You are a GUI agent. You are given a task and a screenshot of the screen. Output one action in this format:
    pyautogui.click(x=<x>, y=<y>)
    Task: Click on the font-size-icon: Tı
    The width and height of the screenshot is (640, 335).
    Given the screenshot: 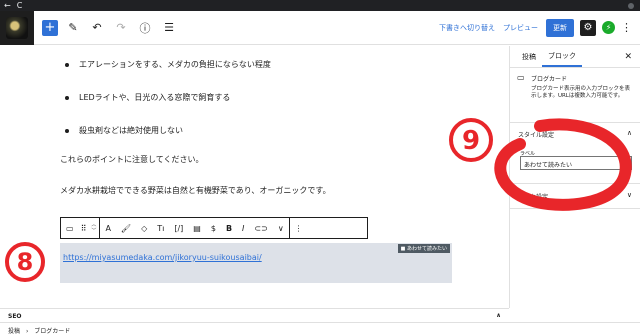 What is the action you would take?
    pyautogui.click(x=160, y=228)
    